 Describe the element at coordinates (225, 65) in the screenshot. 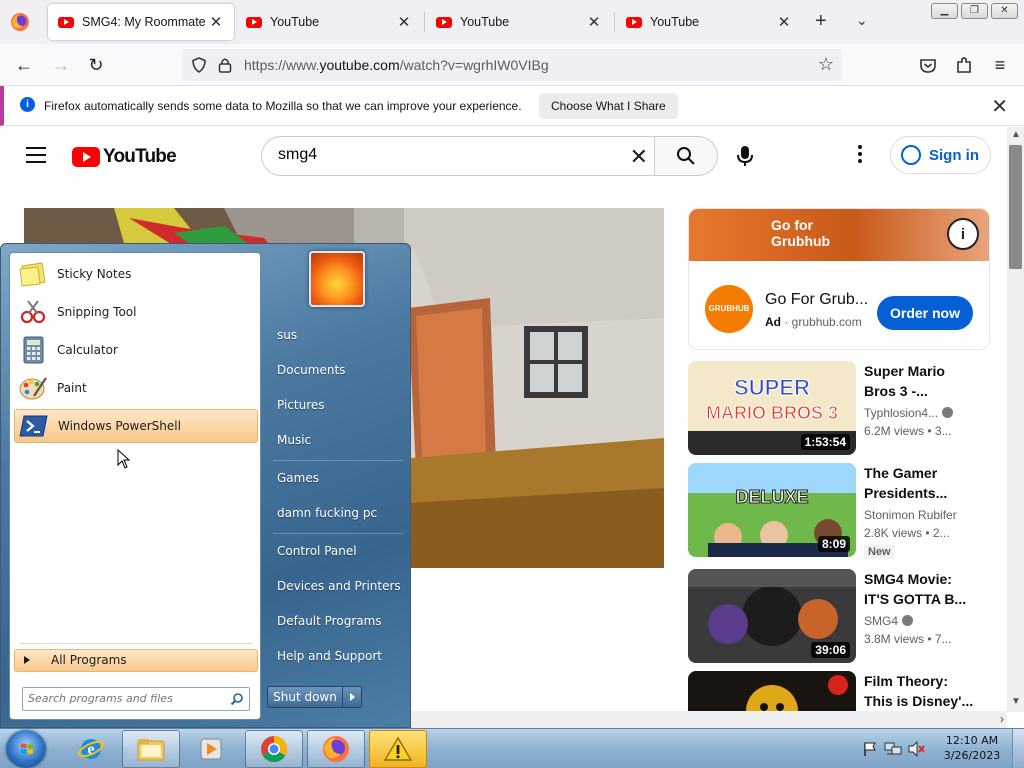

I see `lock-icon` at that location.